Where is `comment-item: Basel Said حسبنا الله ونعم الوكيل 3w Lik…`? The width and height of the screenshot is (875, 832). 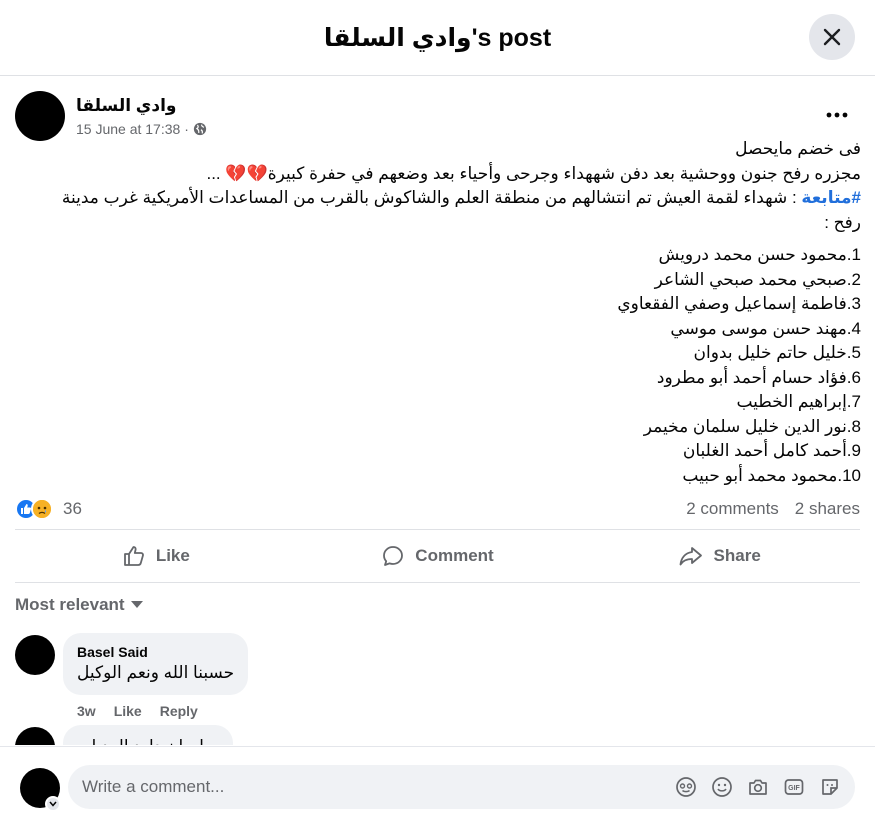
comment-item: Basel Said حسبنا الله ونعم الوكيل 3w Lik… is located at coordinates (132, 676).